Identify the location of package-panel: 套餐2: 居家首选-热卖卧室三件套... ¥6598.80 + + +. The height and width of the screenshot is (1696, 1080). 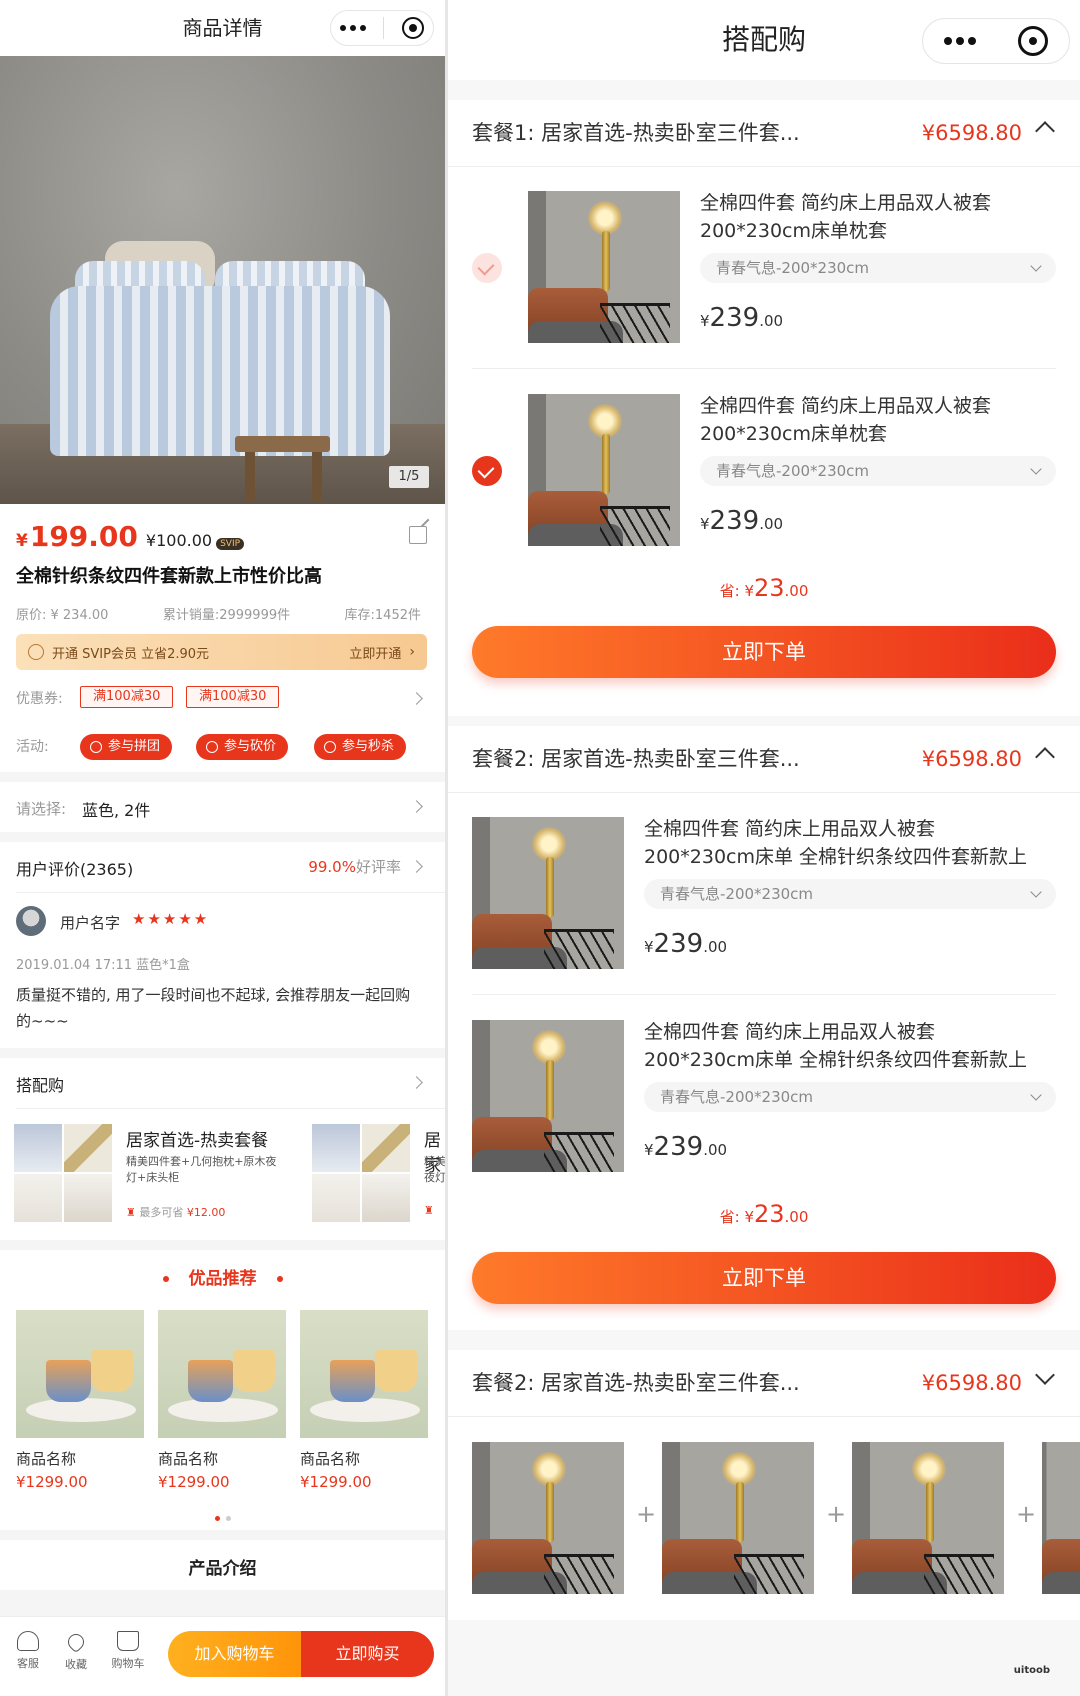
(764, 1485).